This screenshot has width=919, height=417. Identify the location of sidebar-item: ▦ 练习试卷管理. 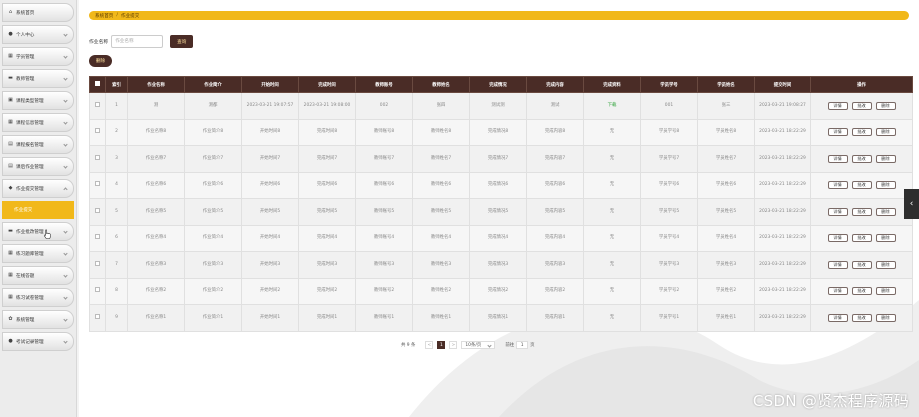
(38, 297).